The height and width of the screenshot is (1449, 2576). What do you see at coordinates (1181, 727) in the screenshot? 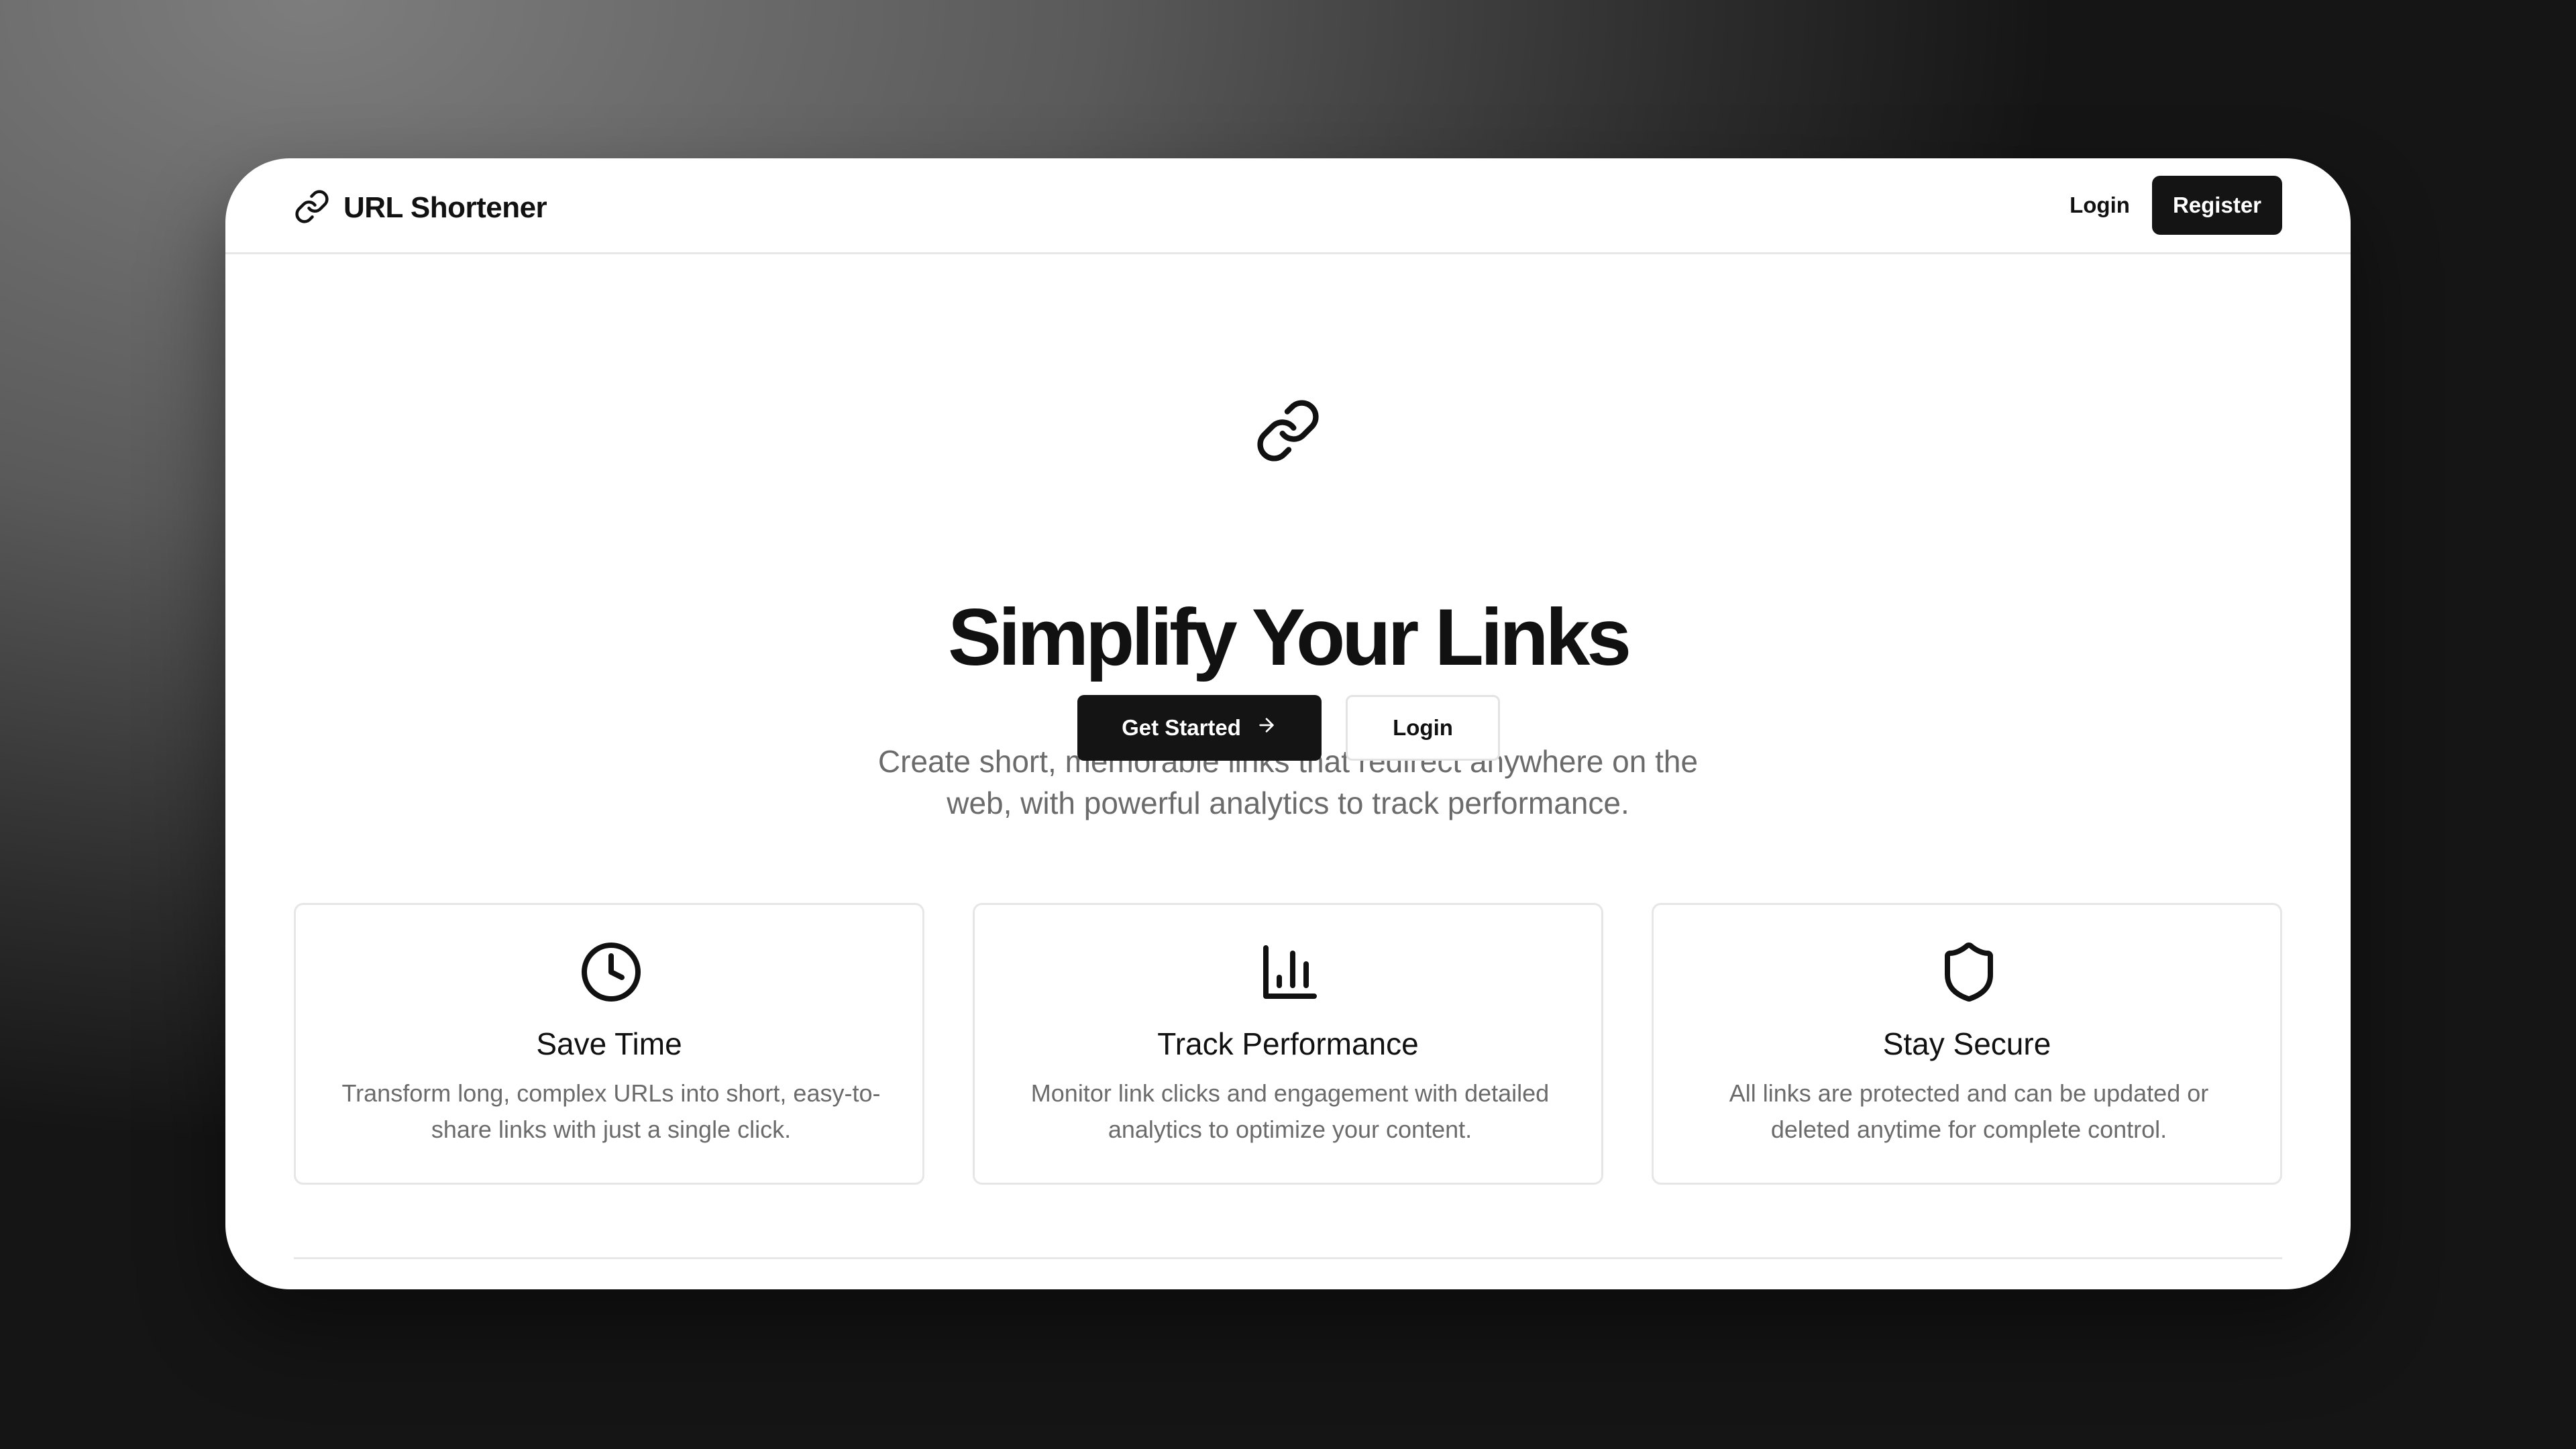
I see `get-started-label: Get Started` at bounding box center [1181, 727].